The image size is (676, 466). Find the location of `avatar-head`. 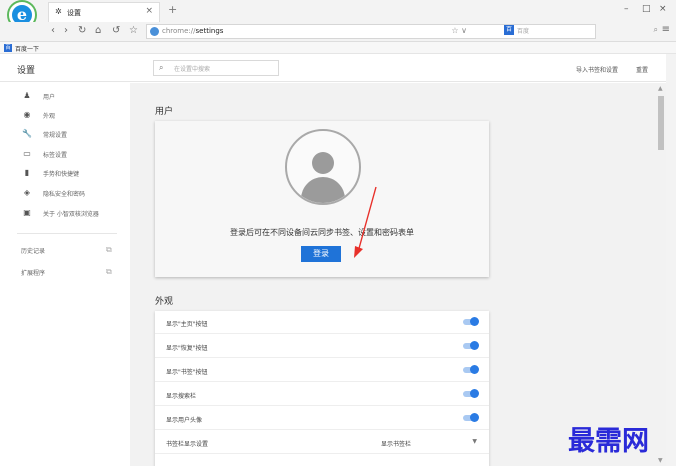

avatar-head is located at coordinates (323, 163).